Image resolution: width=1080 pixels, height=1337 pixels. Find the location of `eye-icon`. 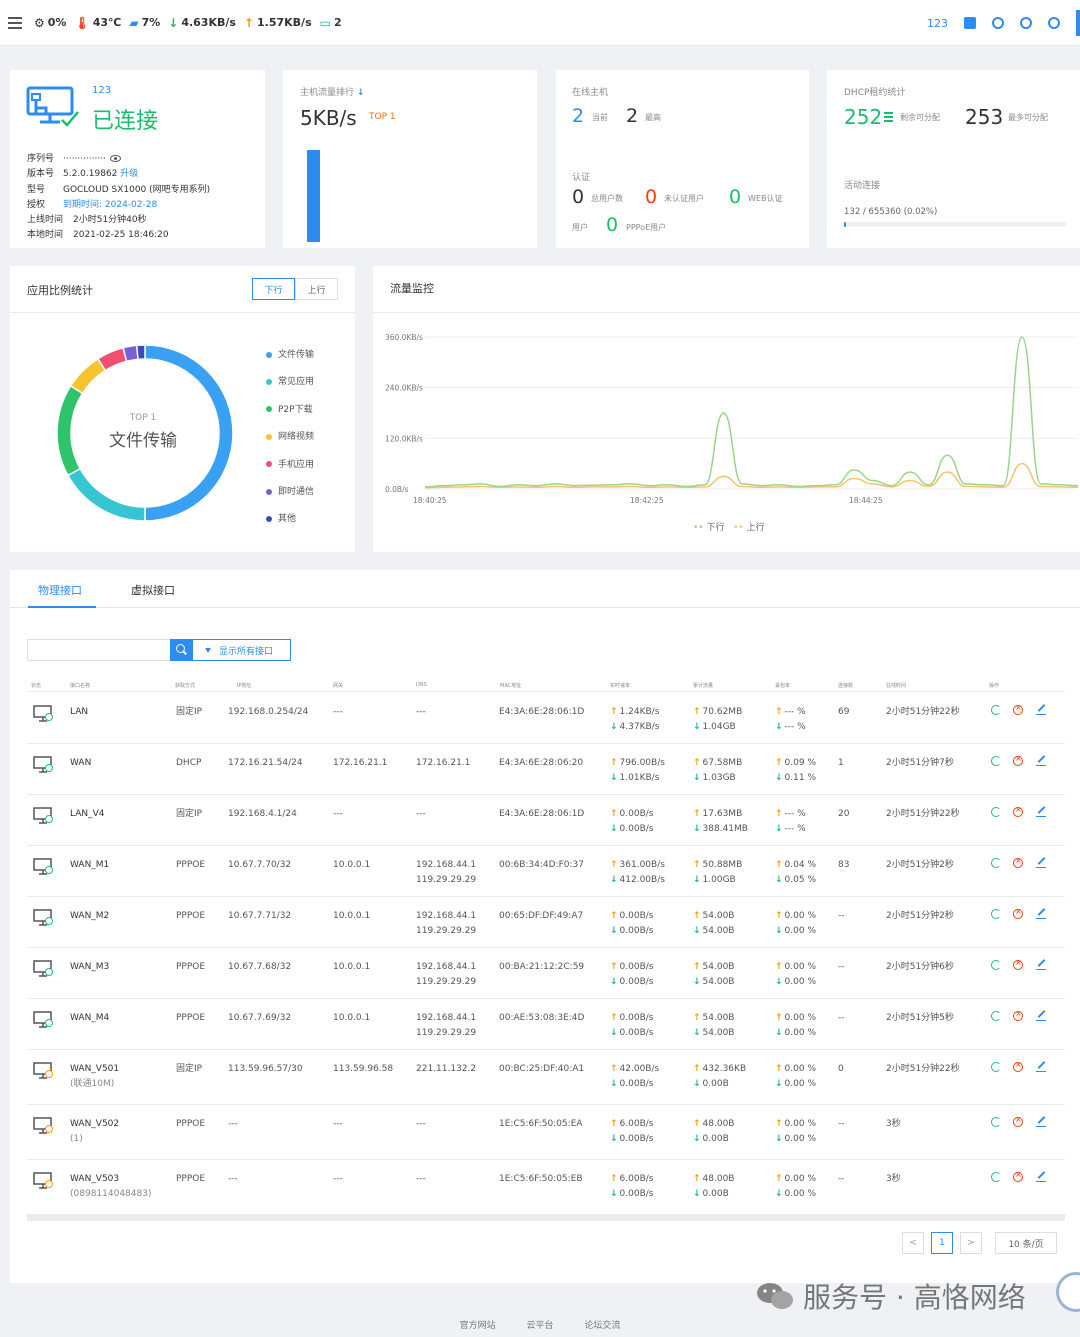

eye-icon is located at coordinates (115, 158).